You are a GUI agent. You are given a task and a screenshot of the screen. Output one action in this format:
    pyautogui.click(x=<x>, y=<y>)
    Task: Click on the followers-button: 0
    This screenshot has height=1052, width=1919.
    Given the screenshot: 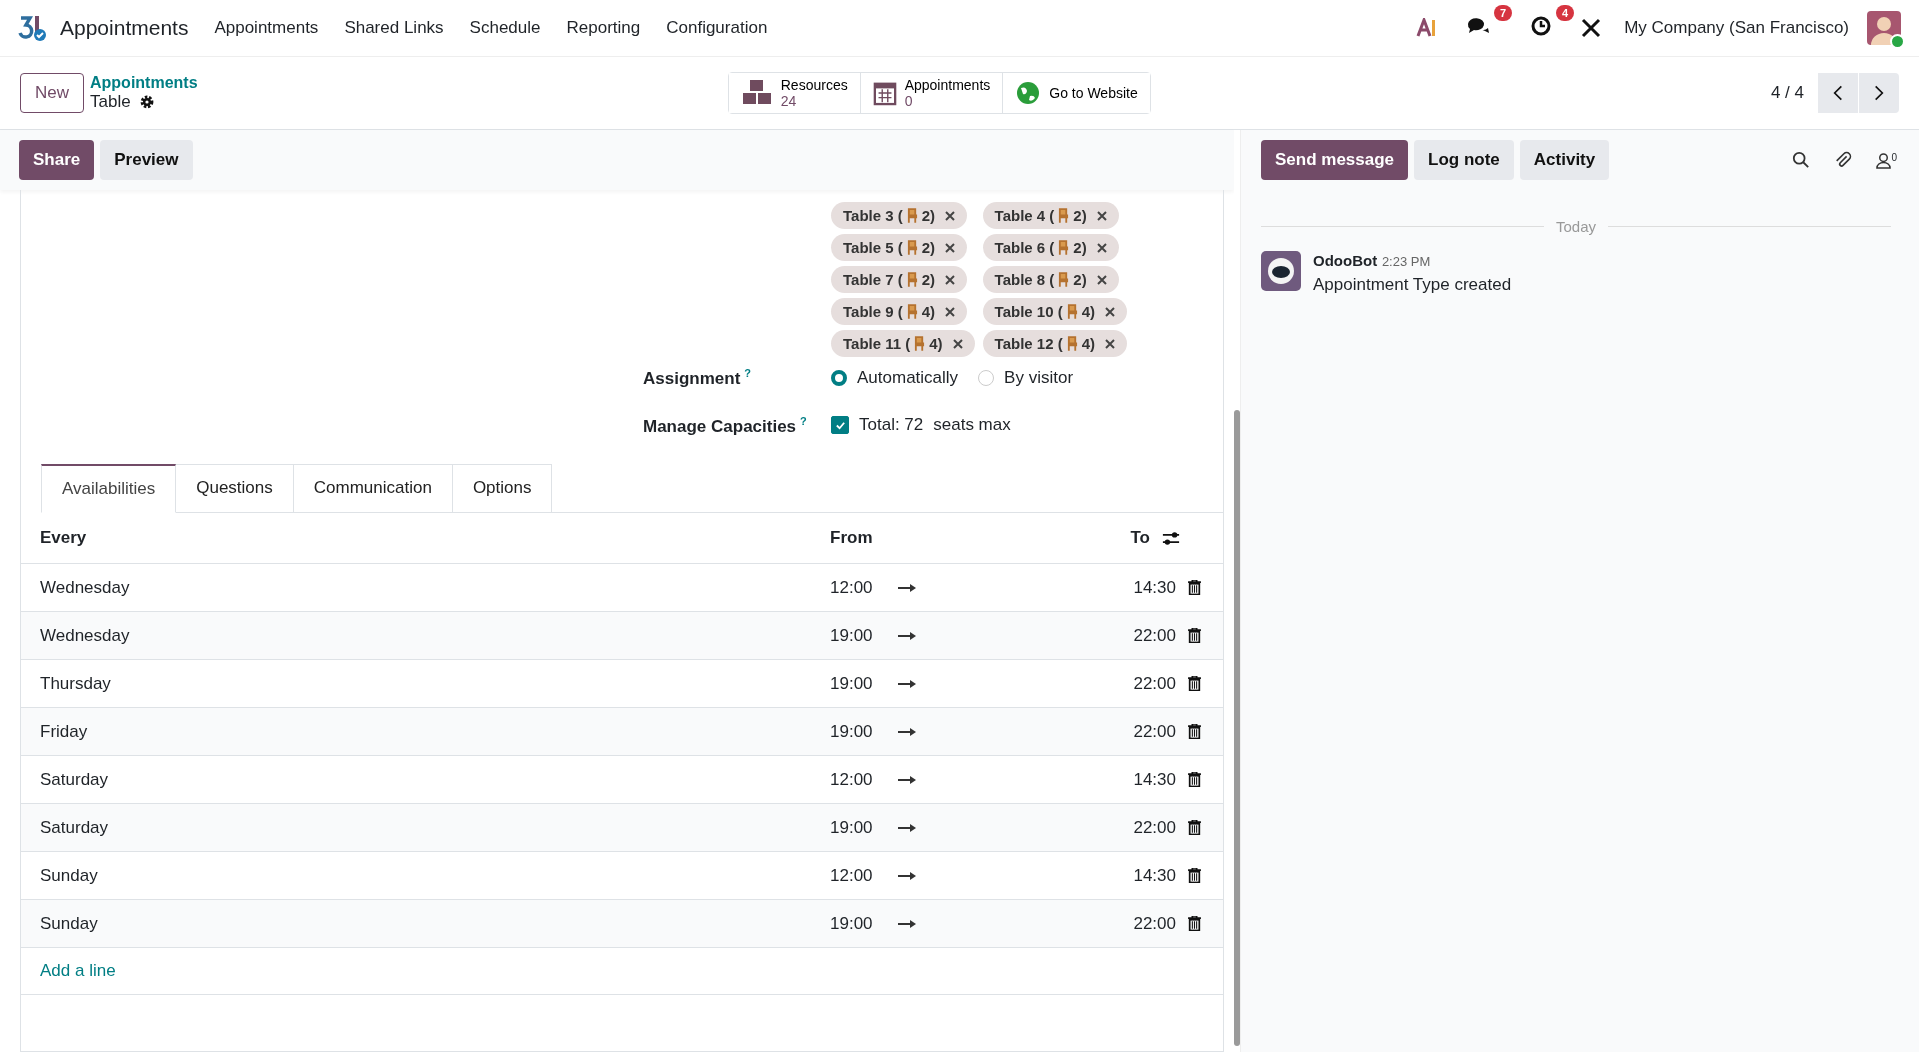 What is the action you would take?
    pyautogui.click(x=1886, y=160)
    